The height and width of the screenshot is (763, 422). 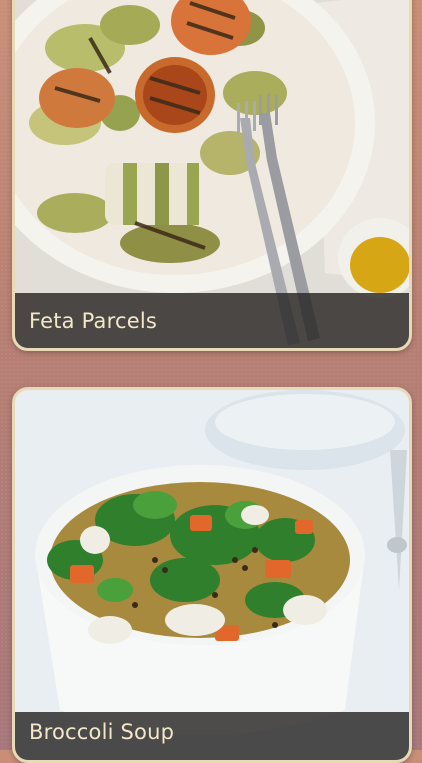 I want to click on recipe-title: Feta Parcels, so click(x=93, y=320).